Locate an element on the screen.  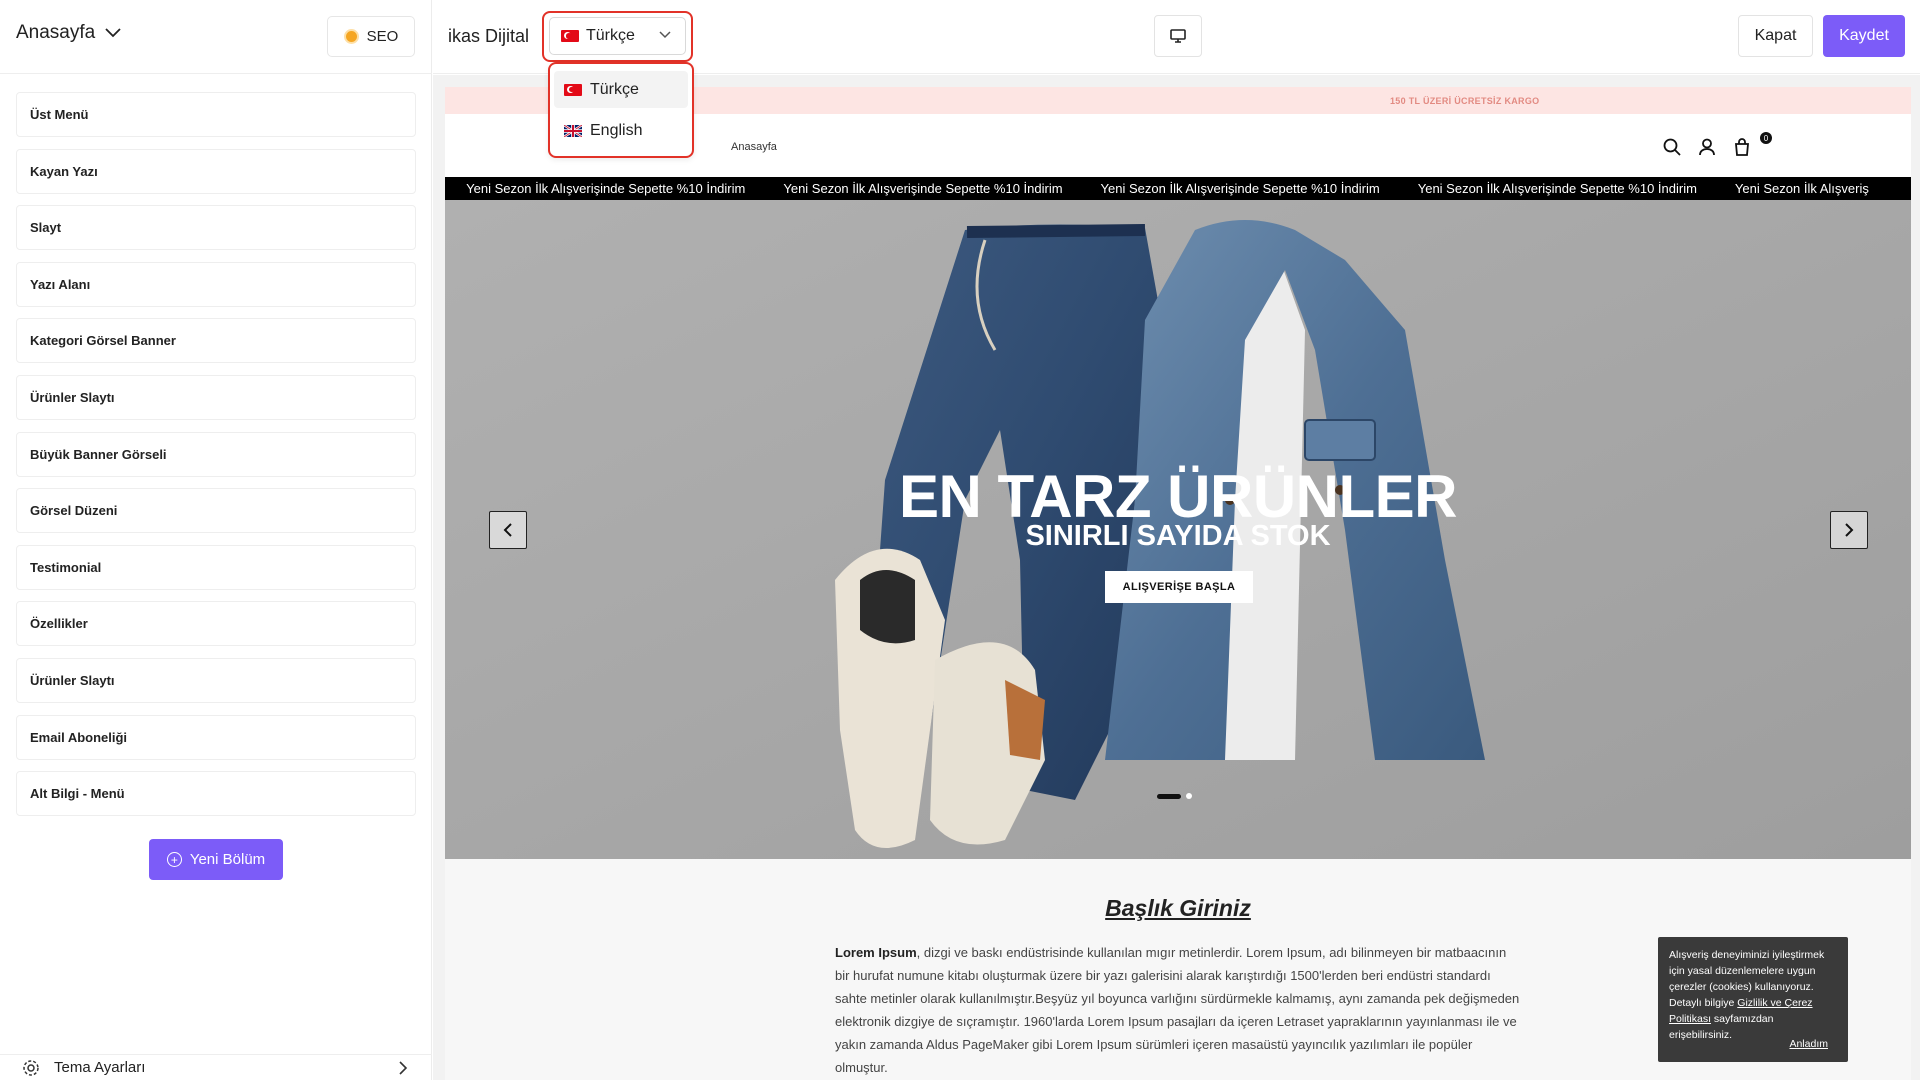
section-item: Büyük Banner Görseli is located at coordinates (216, 454).